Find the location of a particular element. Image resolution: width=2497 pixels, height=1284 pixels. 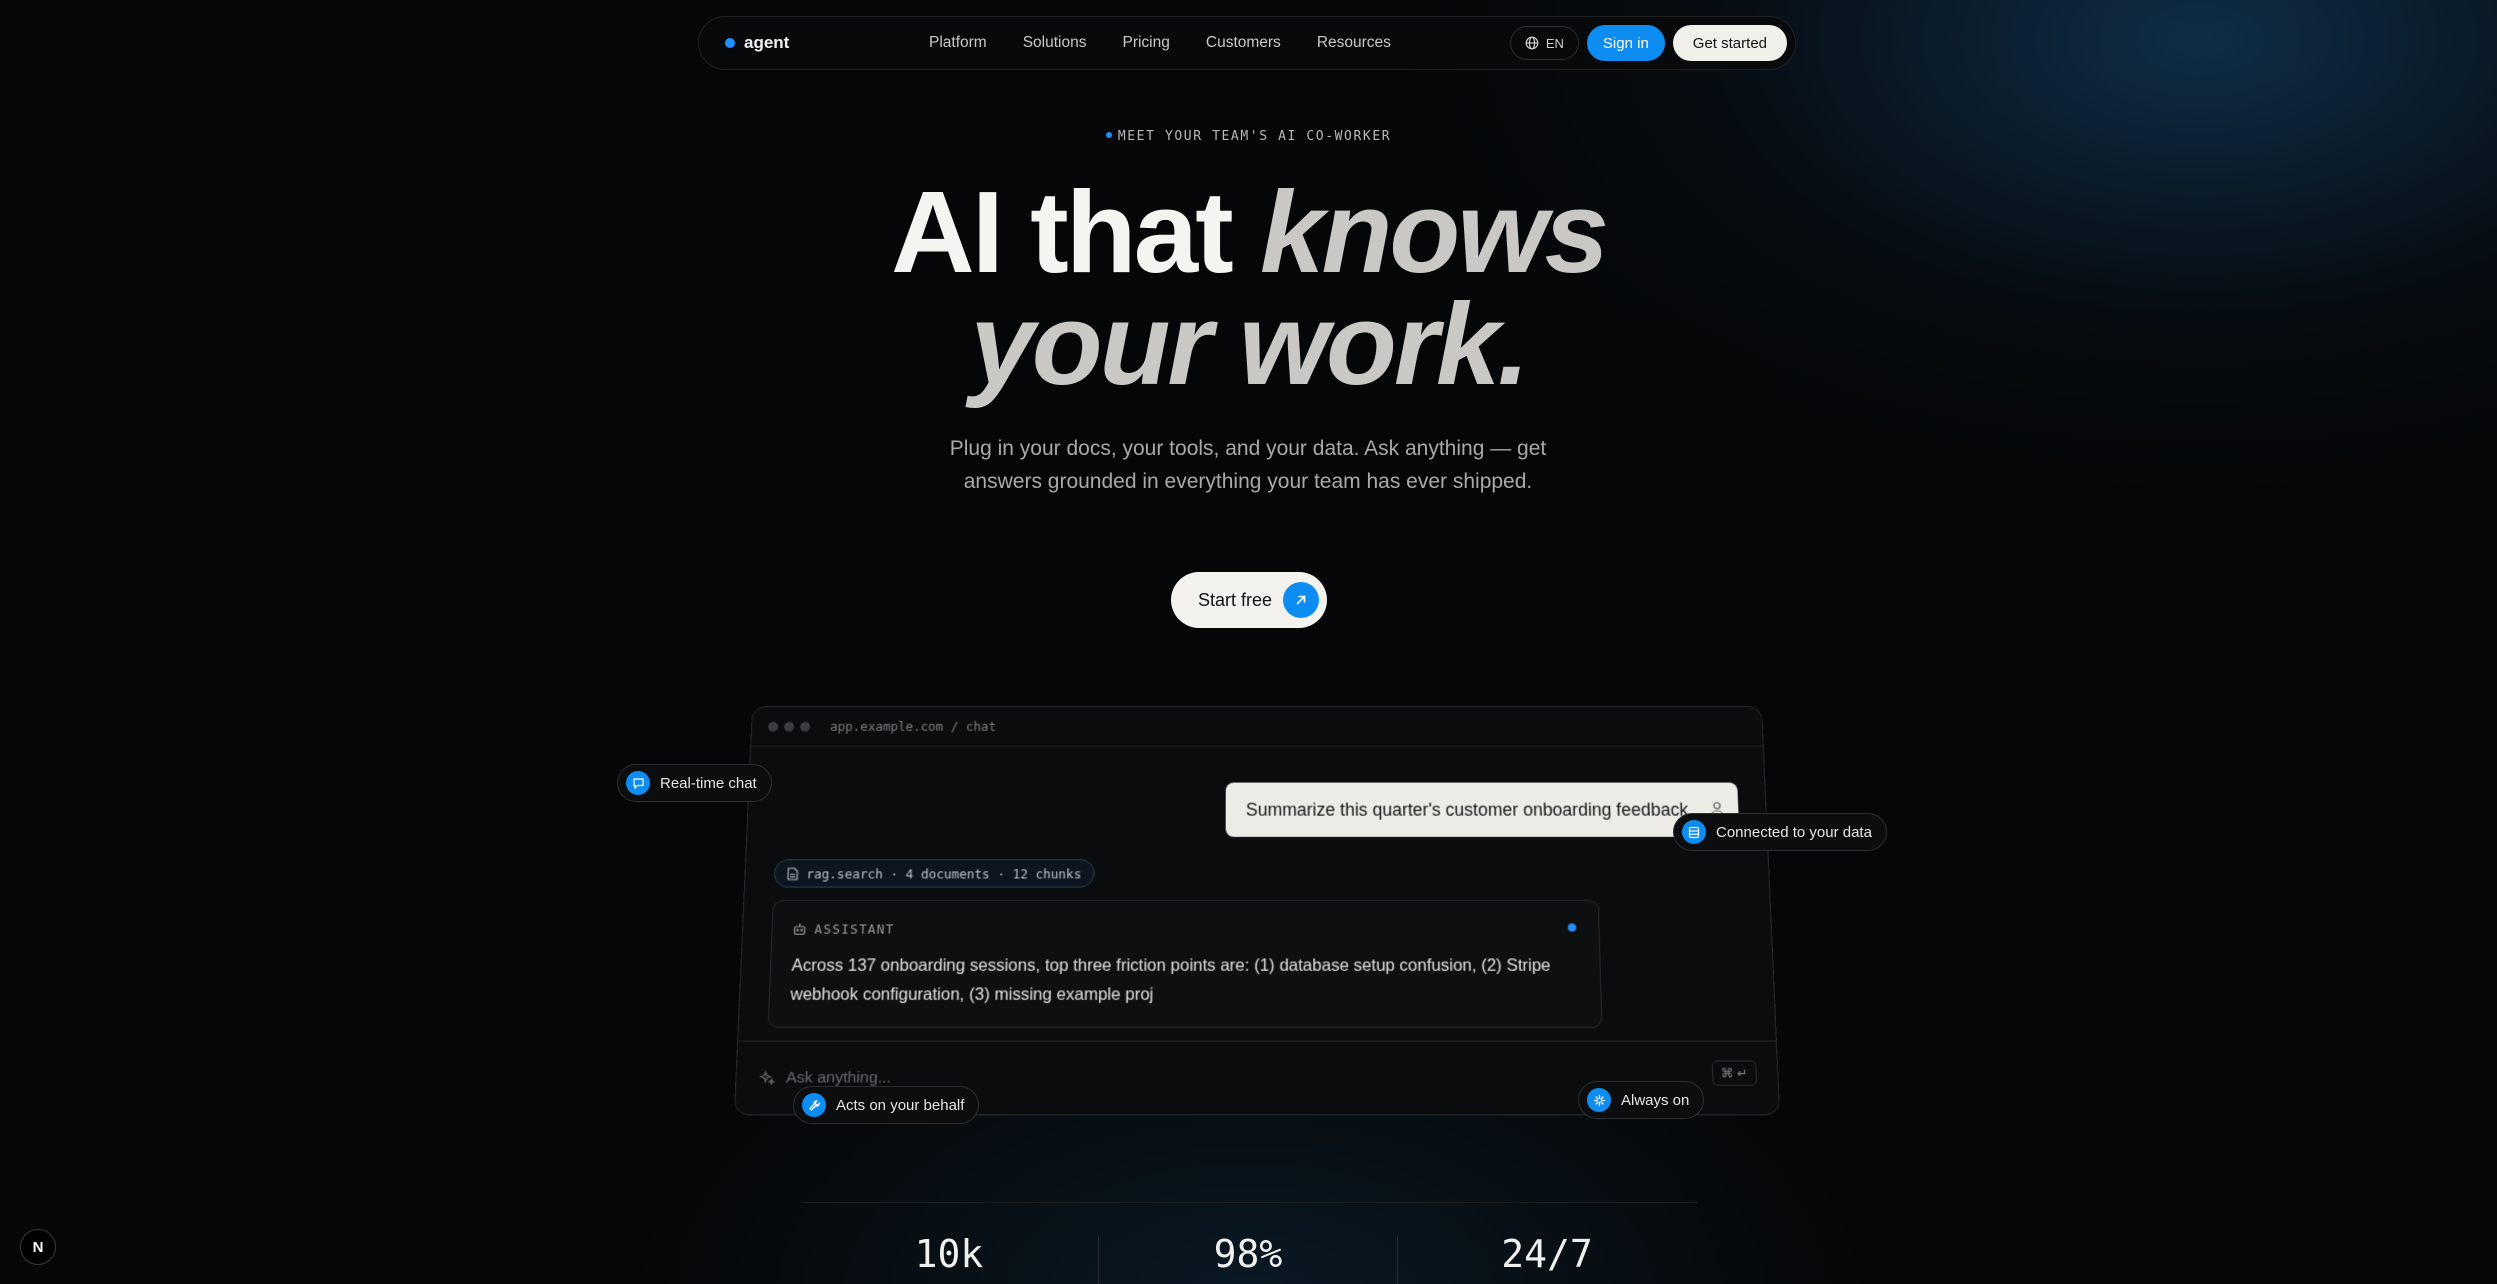

brand-name: agent is located at coordinates (767, 42).